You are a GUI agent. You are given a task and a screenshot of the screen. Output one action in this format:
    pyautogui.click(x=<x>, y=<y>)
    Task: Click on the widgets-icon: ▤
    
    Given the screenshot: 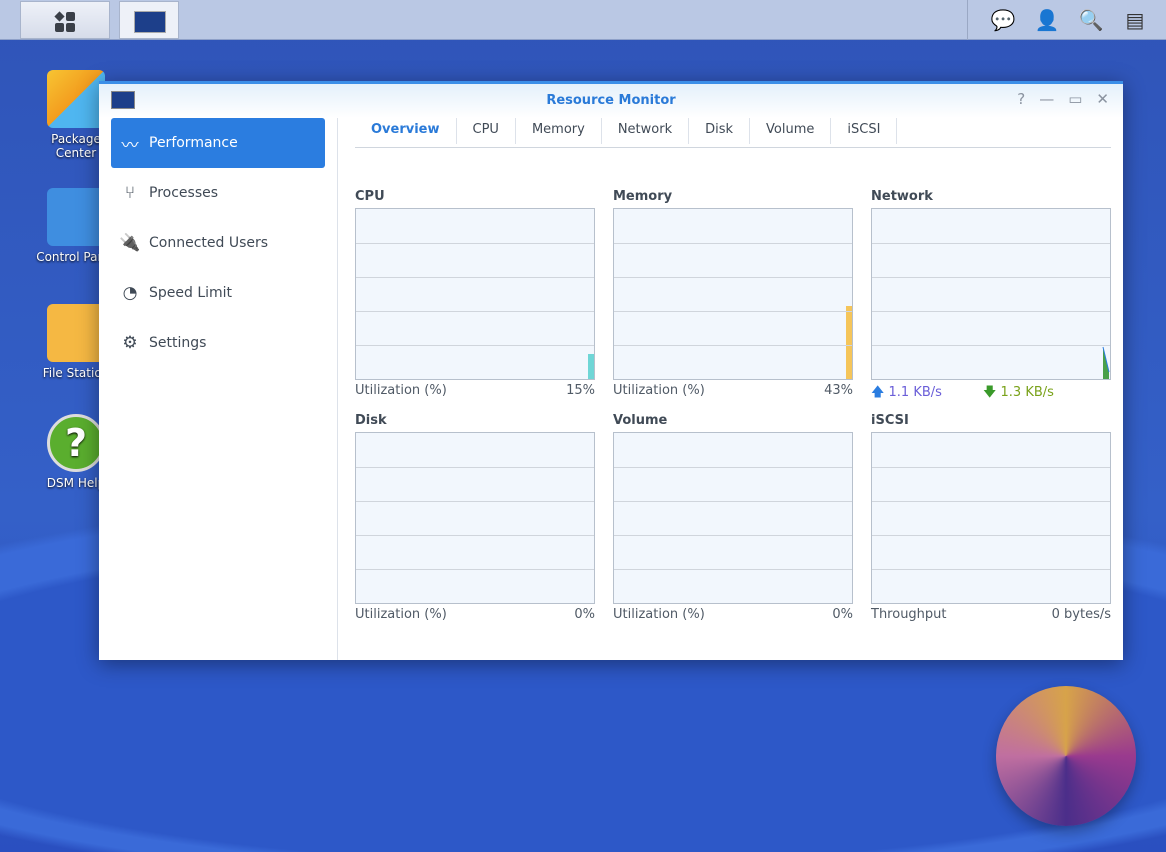 What is the action you would take?
    pyautogui.click(x=1135, y=20)
    